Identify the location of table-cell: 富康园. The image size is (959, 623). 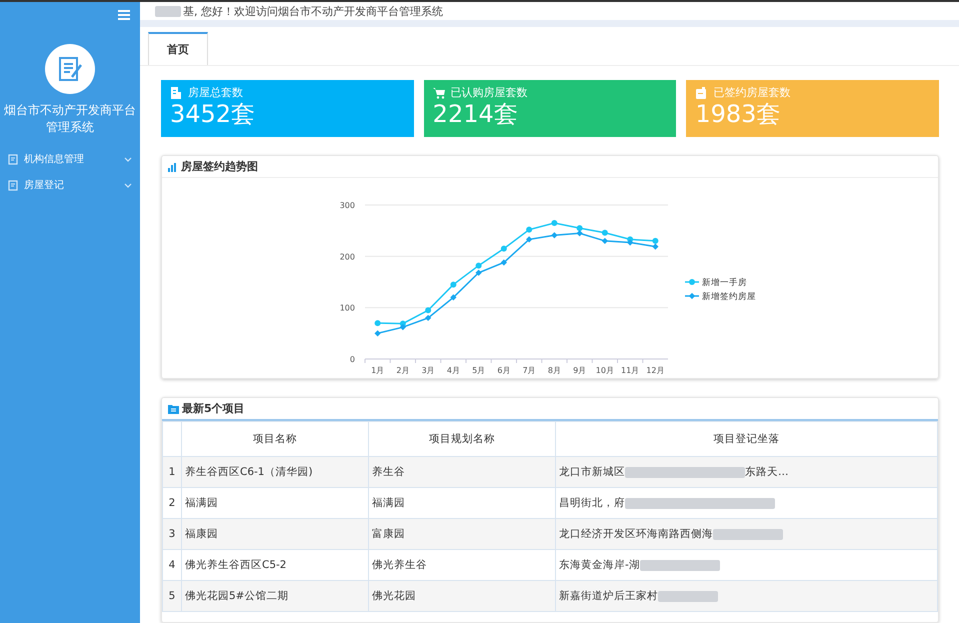
(462, 534).